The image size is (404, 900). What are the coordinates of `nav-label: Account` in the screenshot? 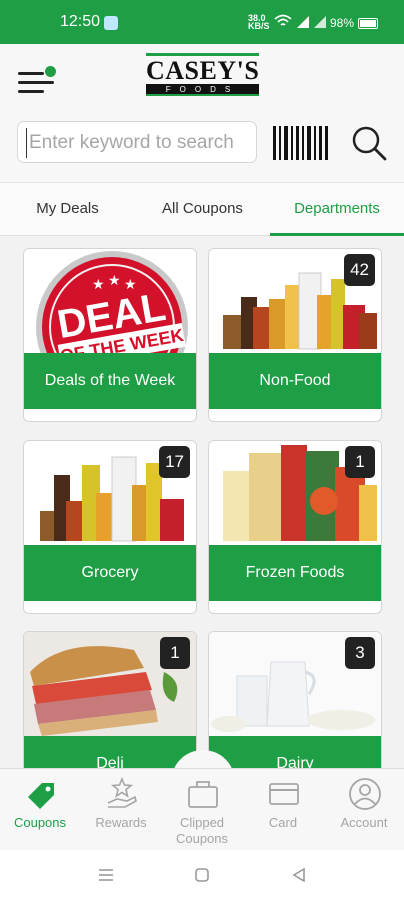 It's located at (364, 822).